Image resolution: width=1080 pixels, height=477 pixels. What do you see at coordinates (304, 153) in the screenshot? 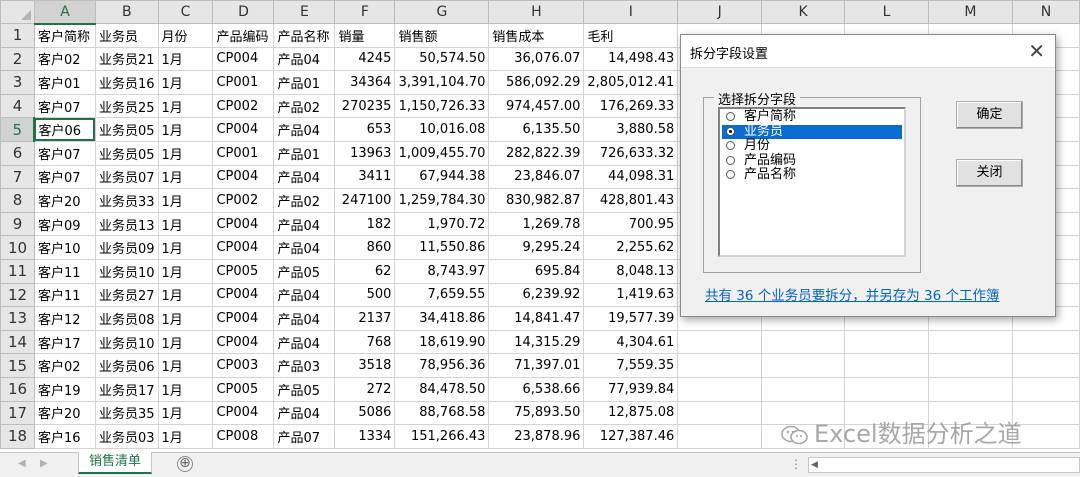
I see `cell: 产品01` at bounding box center [304, 153].